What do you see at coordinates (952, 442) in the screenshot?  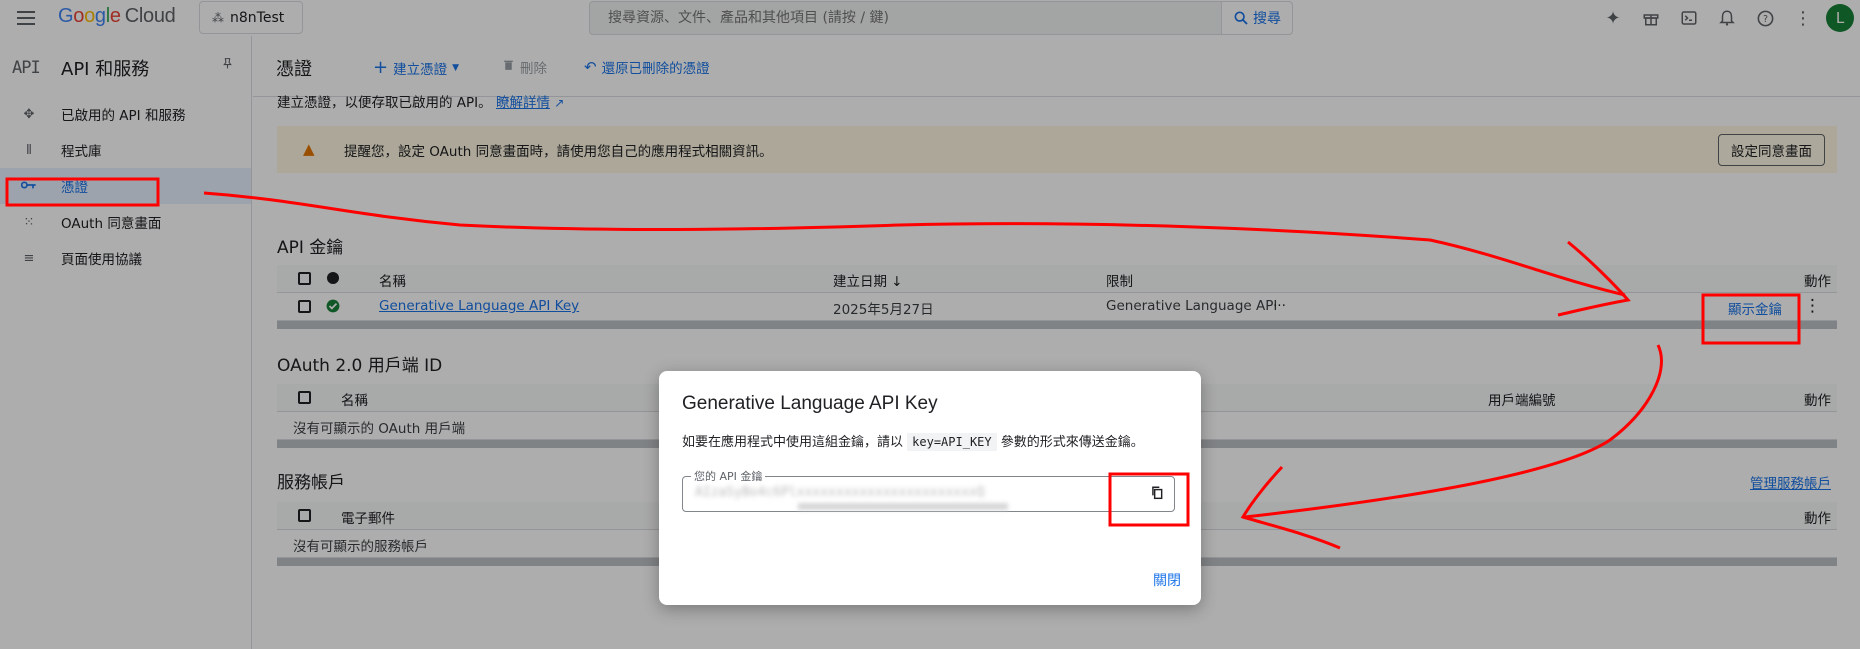 I see `dialog-code: key=API_KEY` at bounding box center [952, 442].